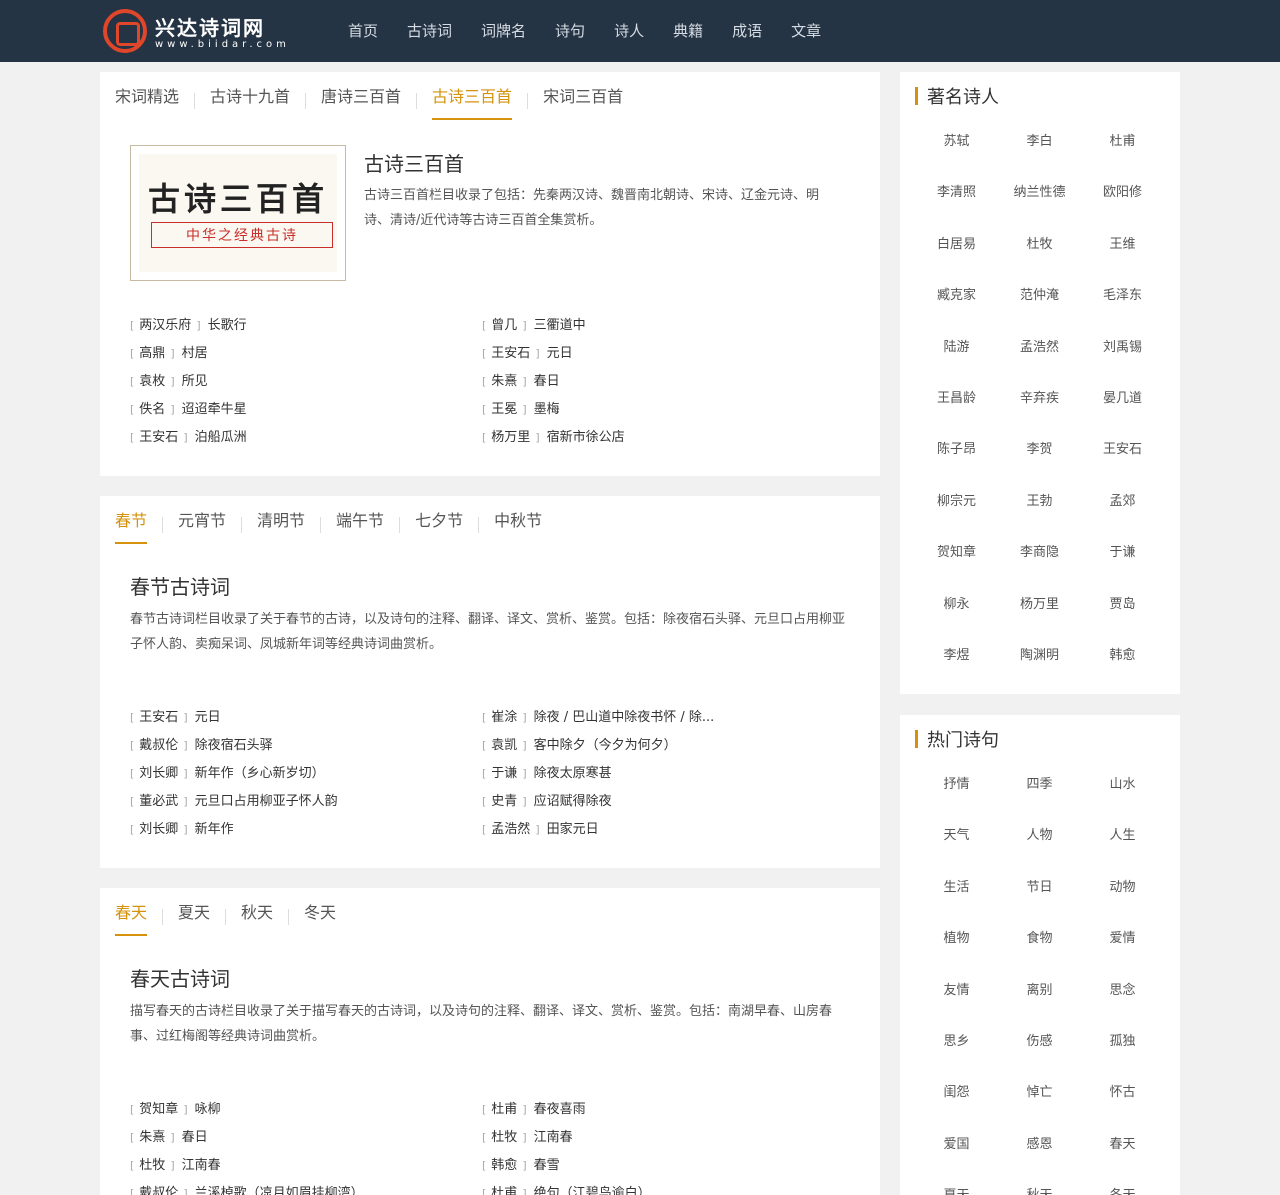 Image resolution: width=1280 pixels, height=1195 pixels. Describe the element at coordinates (956, 946) in the screenshot. I see `hot-topic-link: 植物` at that location.